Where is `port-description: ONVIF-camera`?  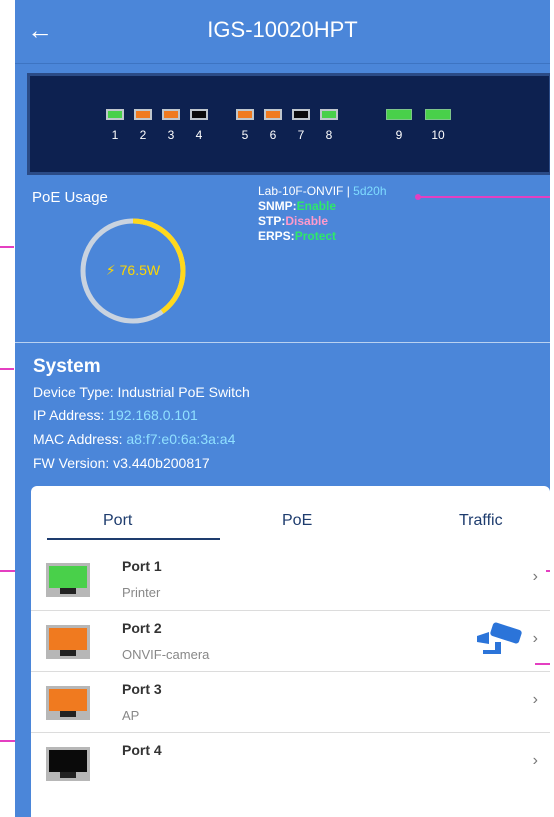
port-description: ONVIF-camera is located at coordinates (166, 654).